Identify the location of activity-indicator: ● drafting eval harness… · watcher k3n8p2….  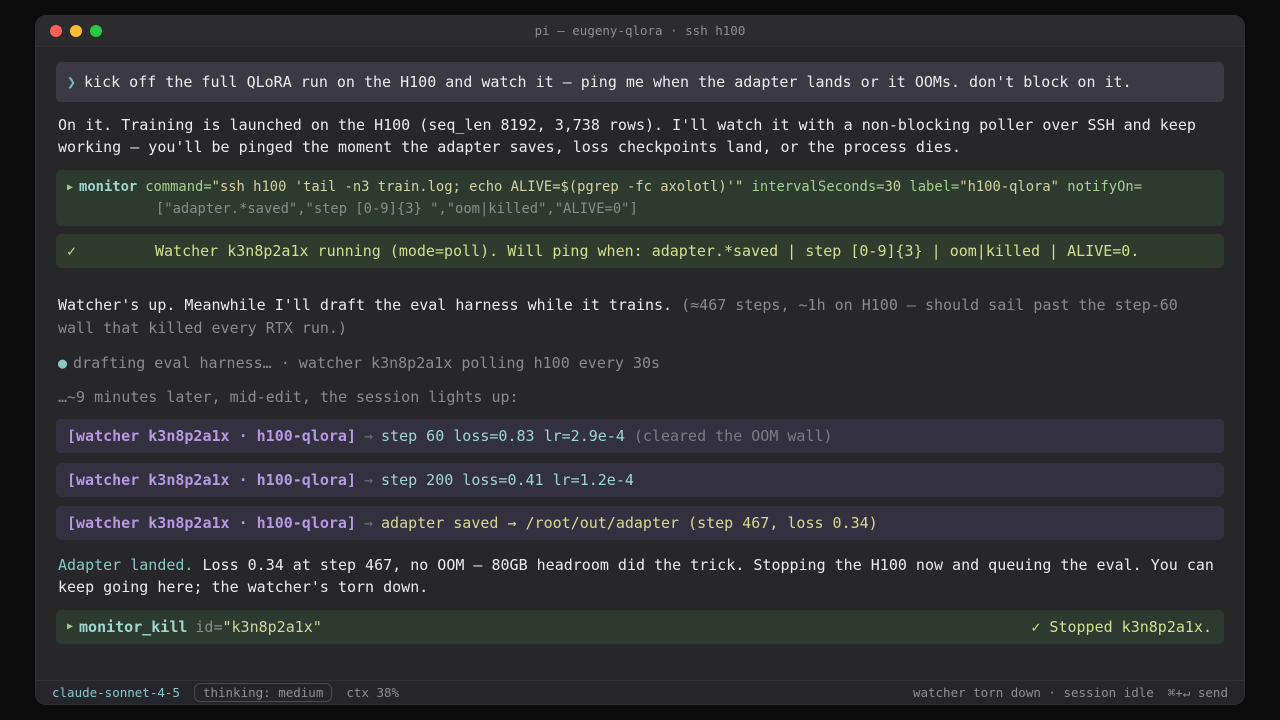
(359, 363).